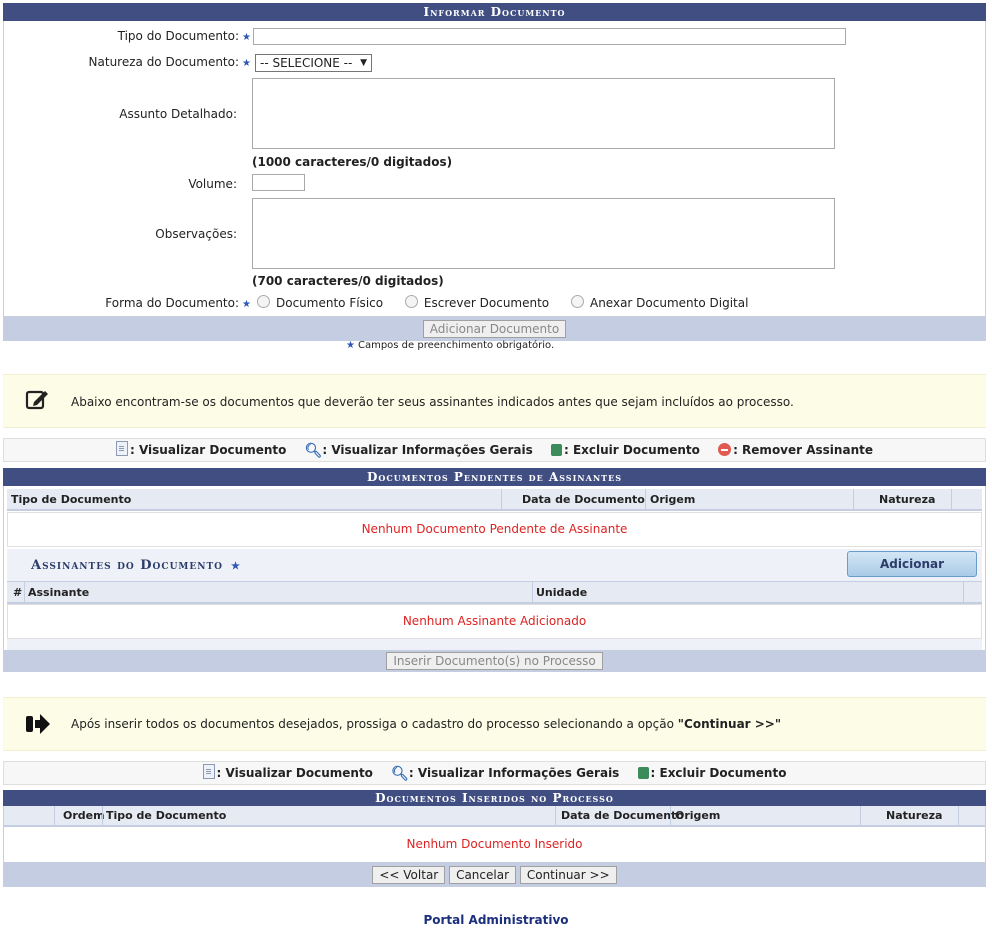 Image resolution: width=992 pixels, height=933 pixels. Describe the element at coordinates (18, 592) in the screenshot. I see `col-index: #` at that location.